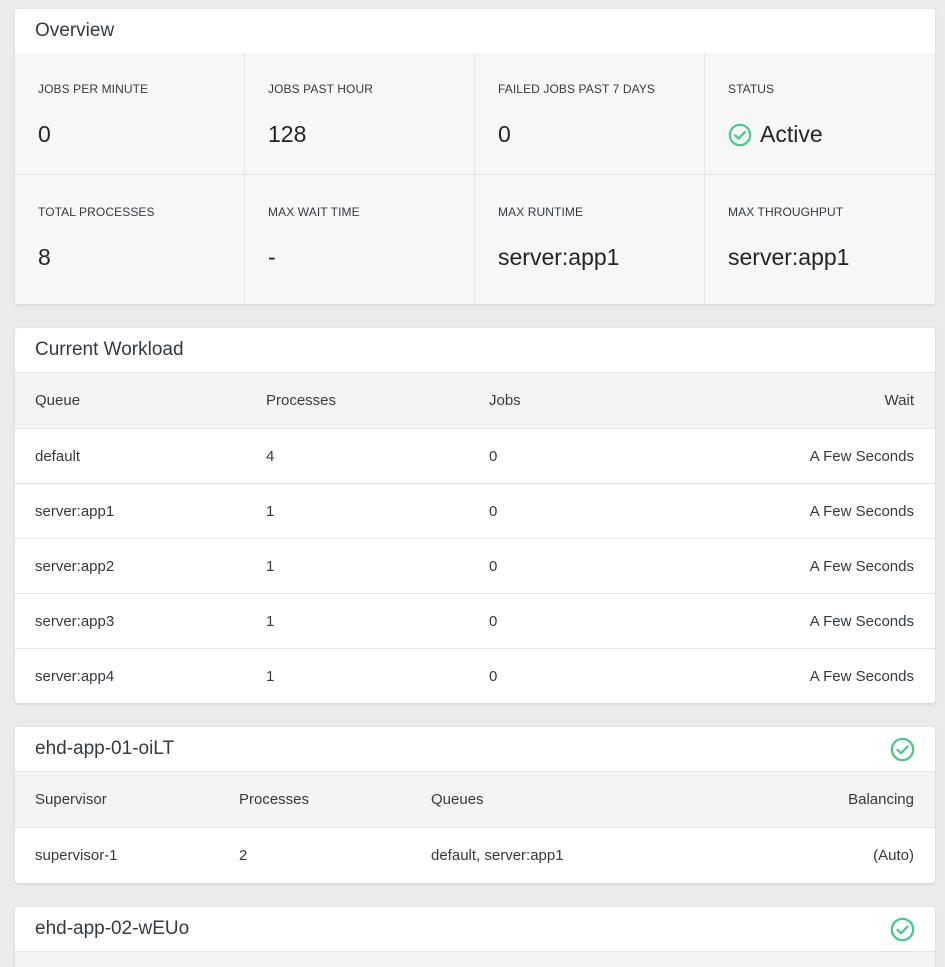 Image resolution: width=945 pixels, height=967 pixels. I want to click on stat-status: STATUS Active, so click(820, 114).